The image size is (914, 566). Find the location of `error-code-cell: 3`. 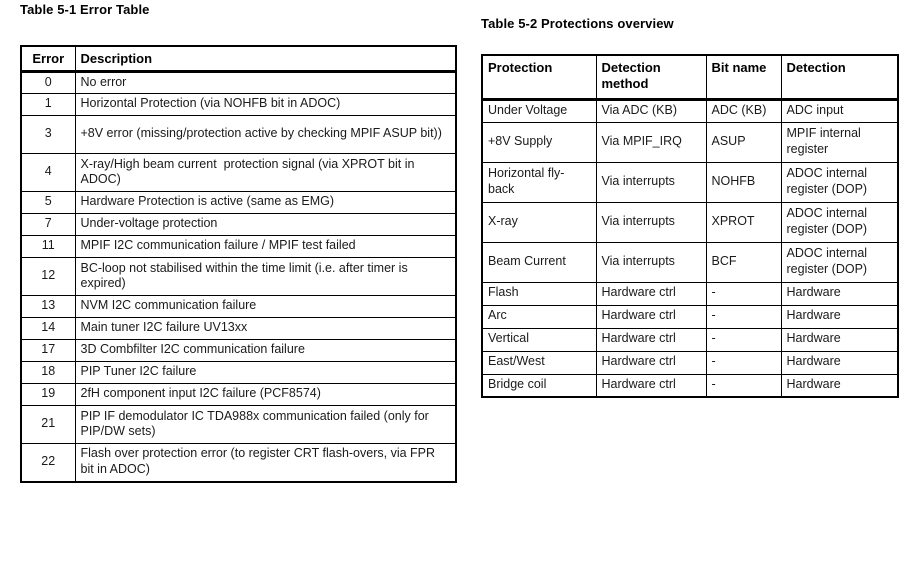

error-code-cell: 3 is located at coordinates (48, 134).